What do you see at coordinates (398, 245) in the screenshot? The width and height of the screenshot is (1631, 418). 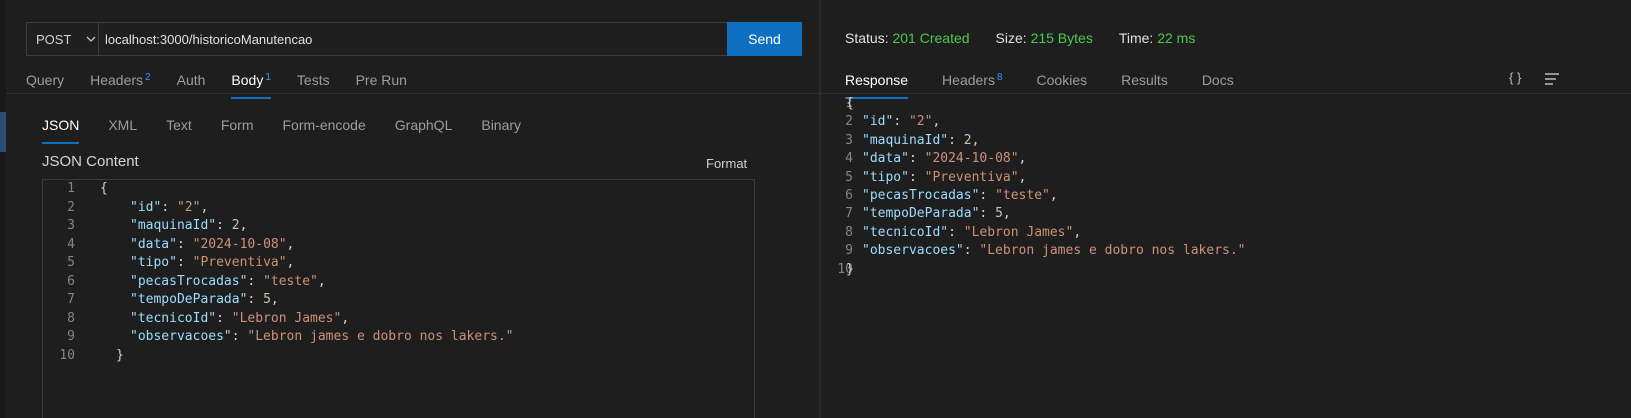 I see `code-line: 4 "data": "2024-10-08",` at bounding box center [398, 245].